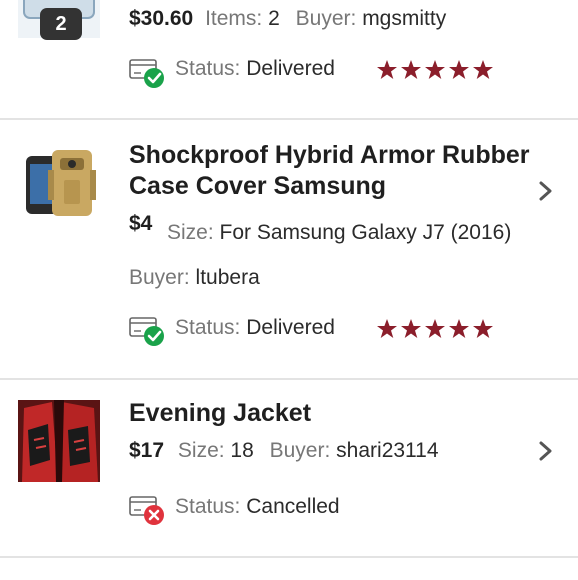 The width and height of the screenshot is (578, 580). What do you see at coordinates (242, 450) in the screenshot?
I see `size-value: 18` at bounding box center [242, 450].